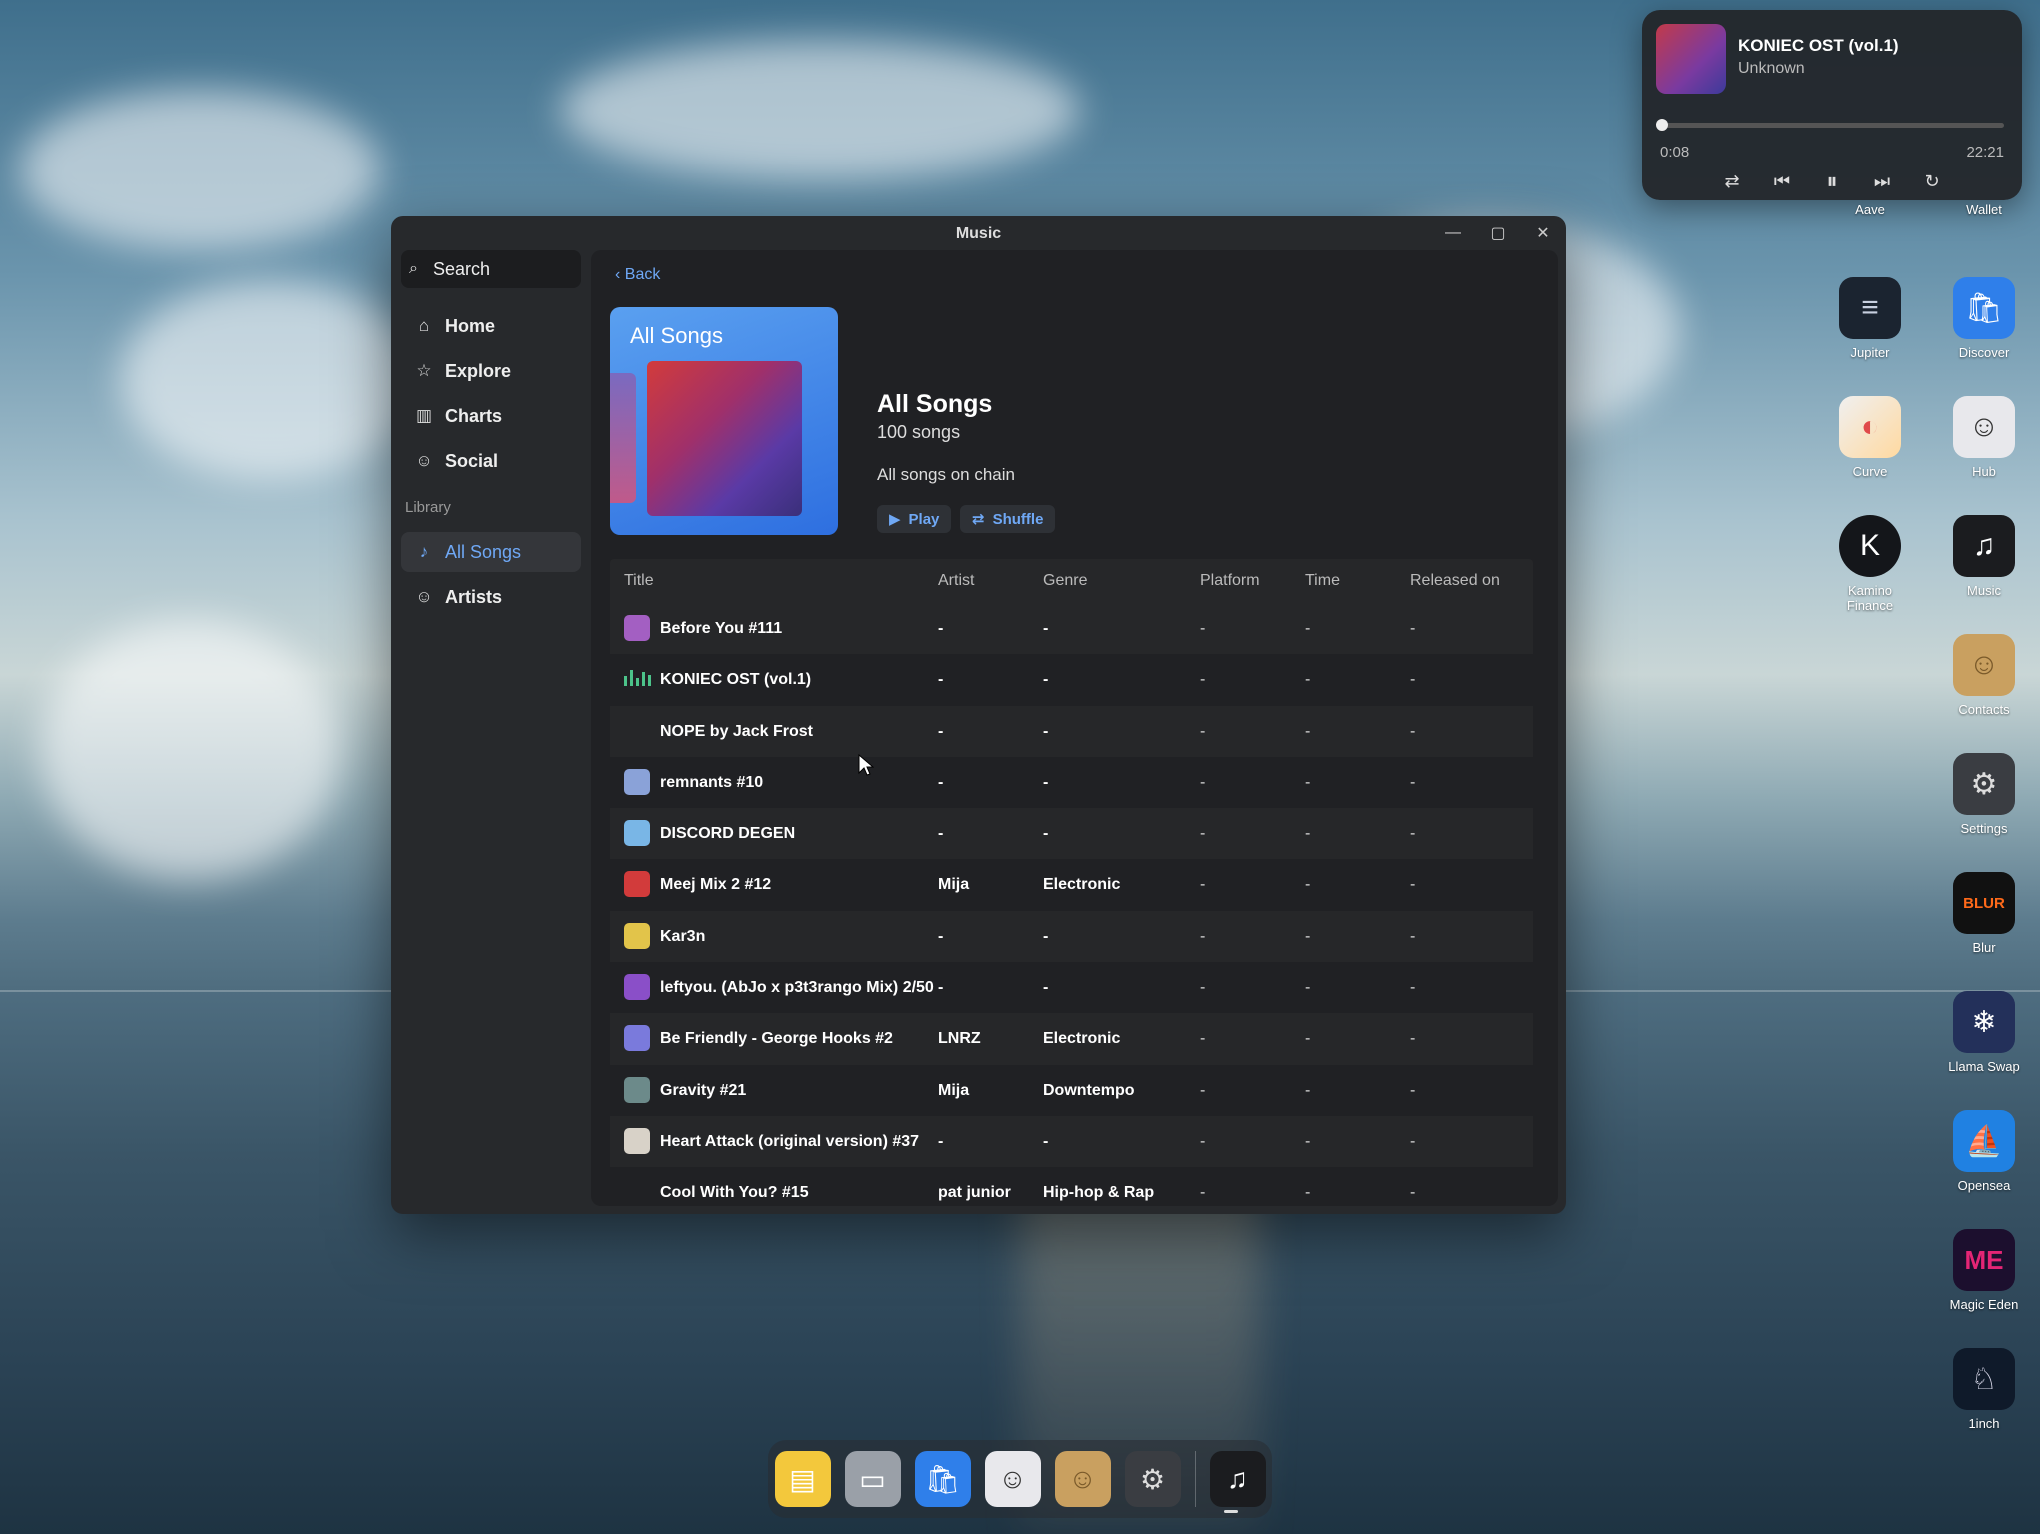 This screenshot has height=1534, width=2040. I want to click on table-row: KONIEC OST (vol.1) - - - - -, so click(1071, 680).